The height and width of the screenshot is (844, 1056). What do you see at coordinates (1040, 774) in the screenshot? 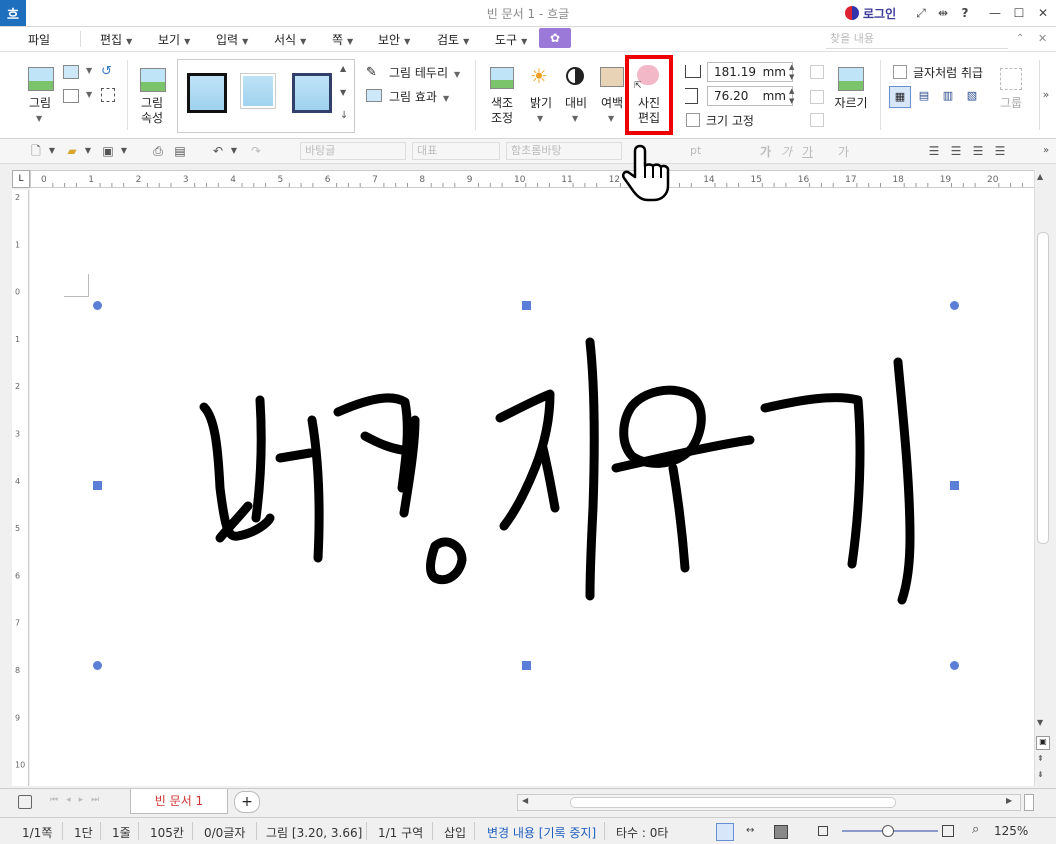
I see `next-page-icon: ⇟` at bounding box center [1040, 774].